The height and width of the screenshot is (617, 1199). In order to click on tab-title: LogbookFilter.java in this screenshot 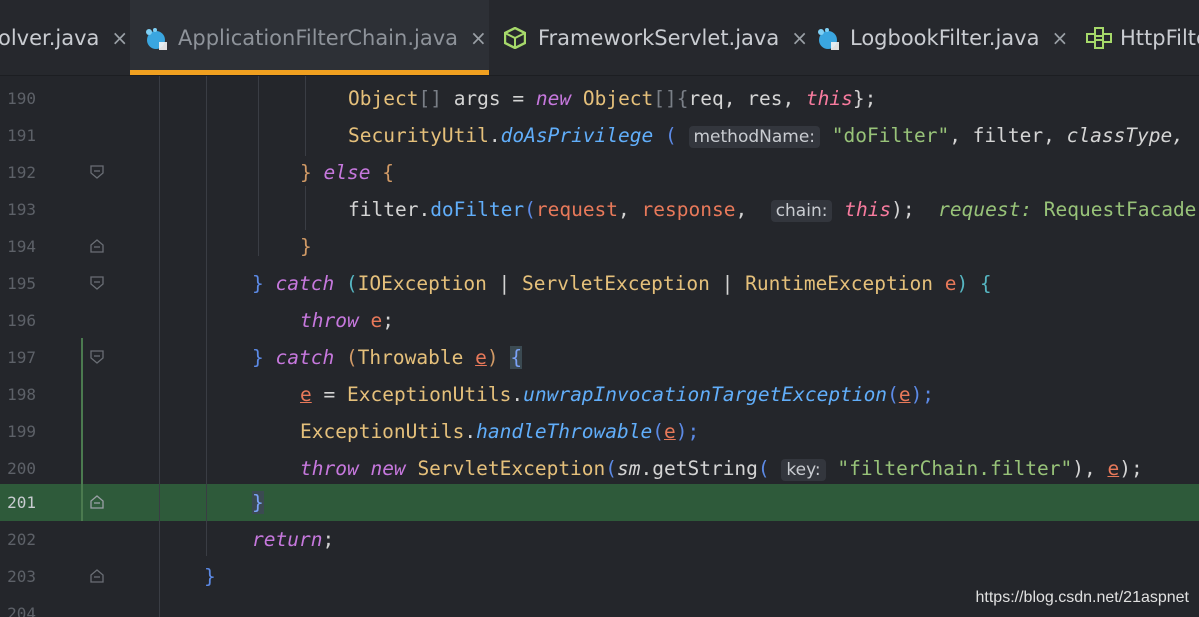, I will do `click(945, 37)`.